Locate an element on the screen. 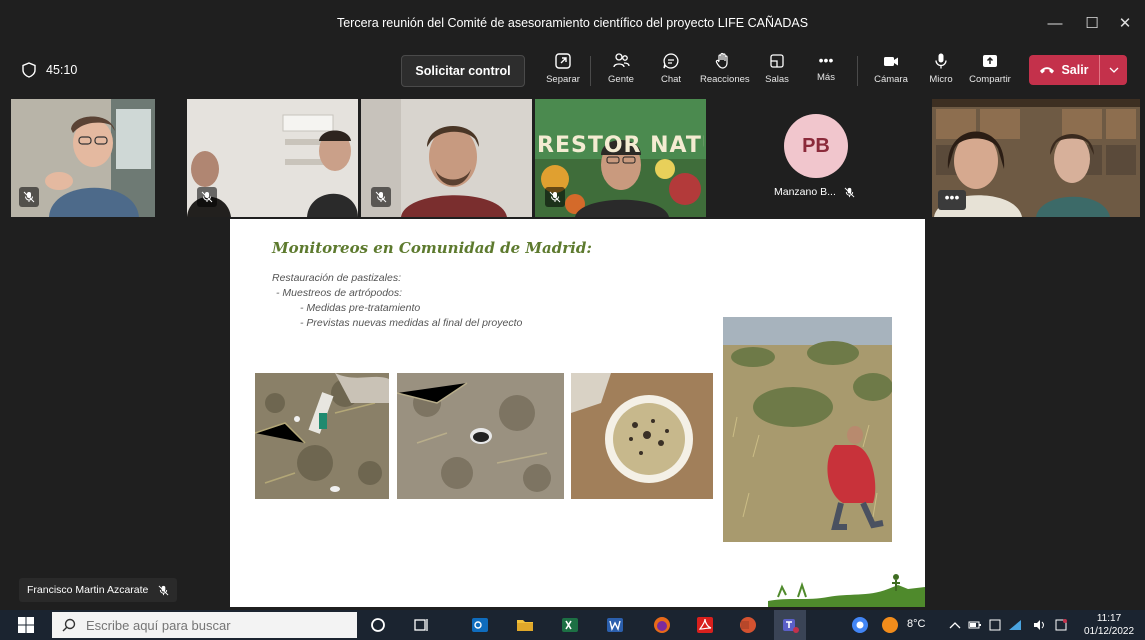 The image size is (1145, 640). photo-sample-cup is located at coordinates (642, 436).